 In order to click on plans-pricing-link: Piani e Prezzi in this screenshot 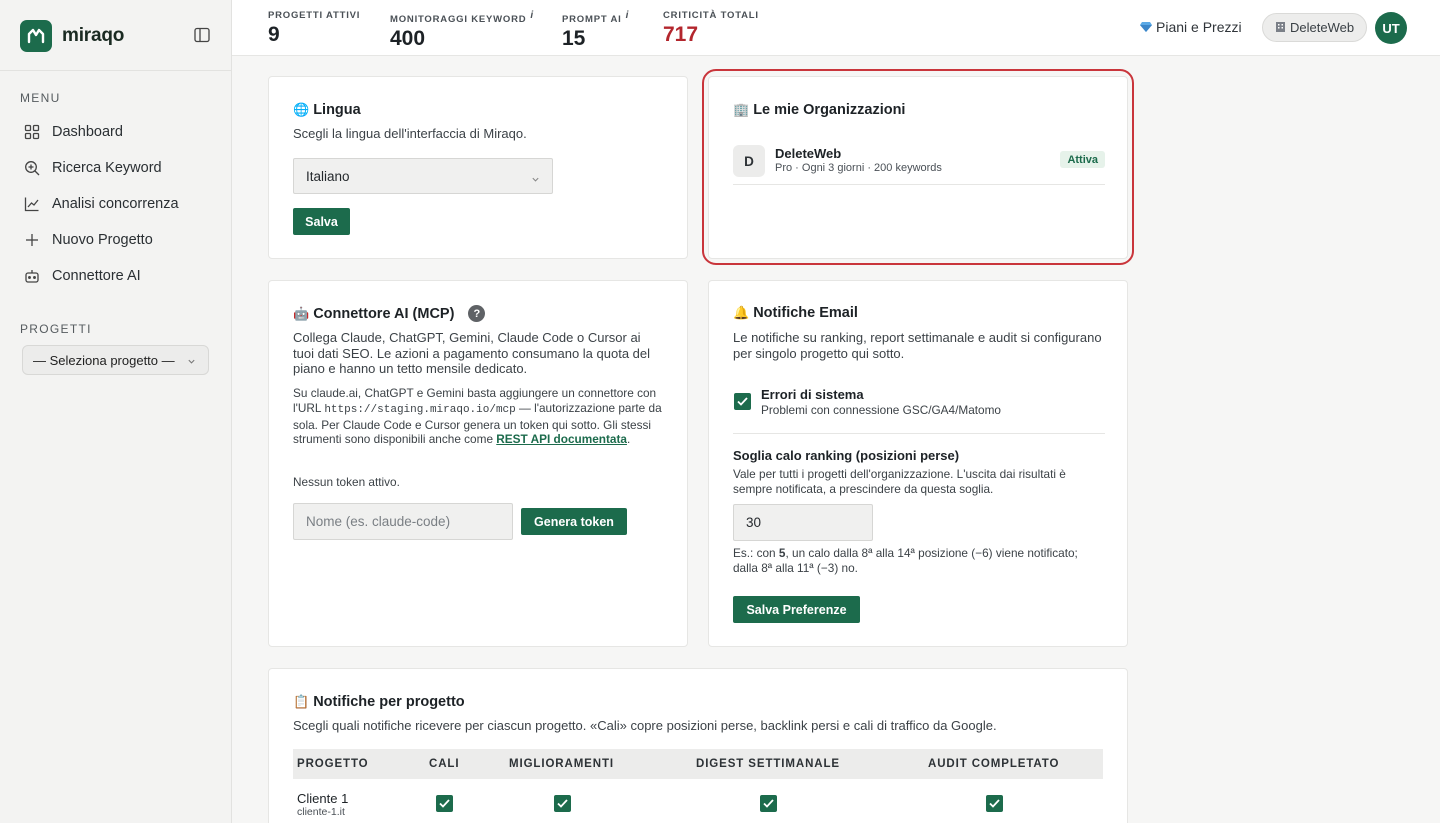, I will do `click(1191, 27)`.